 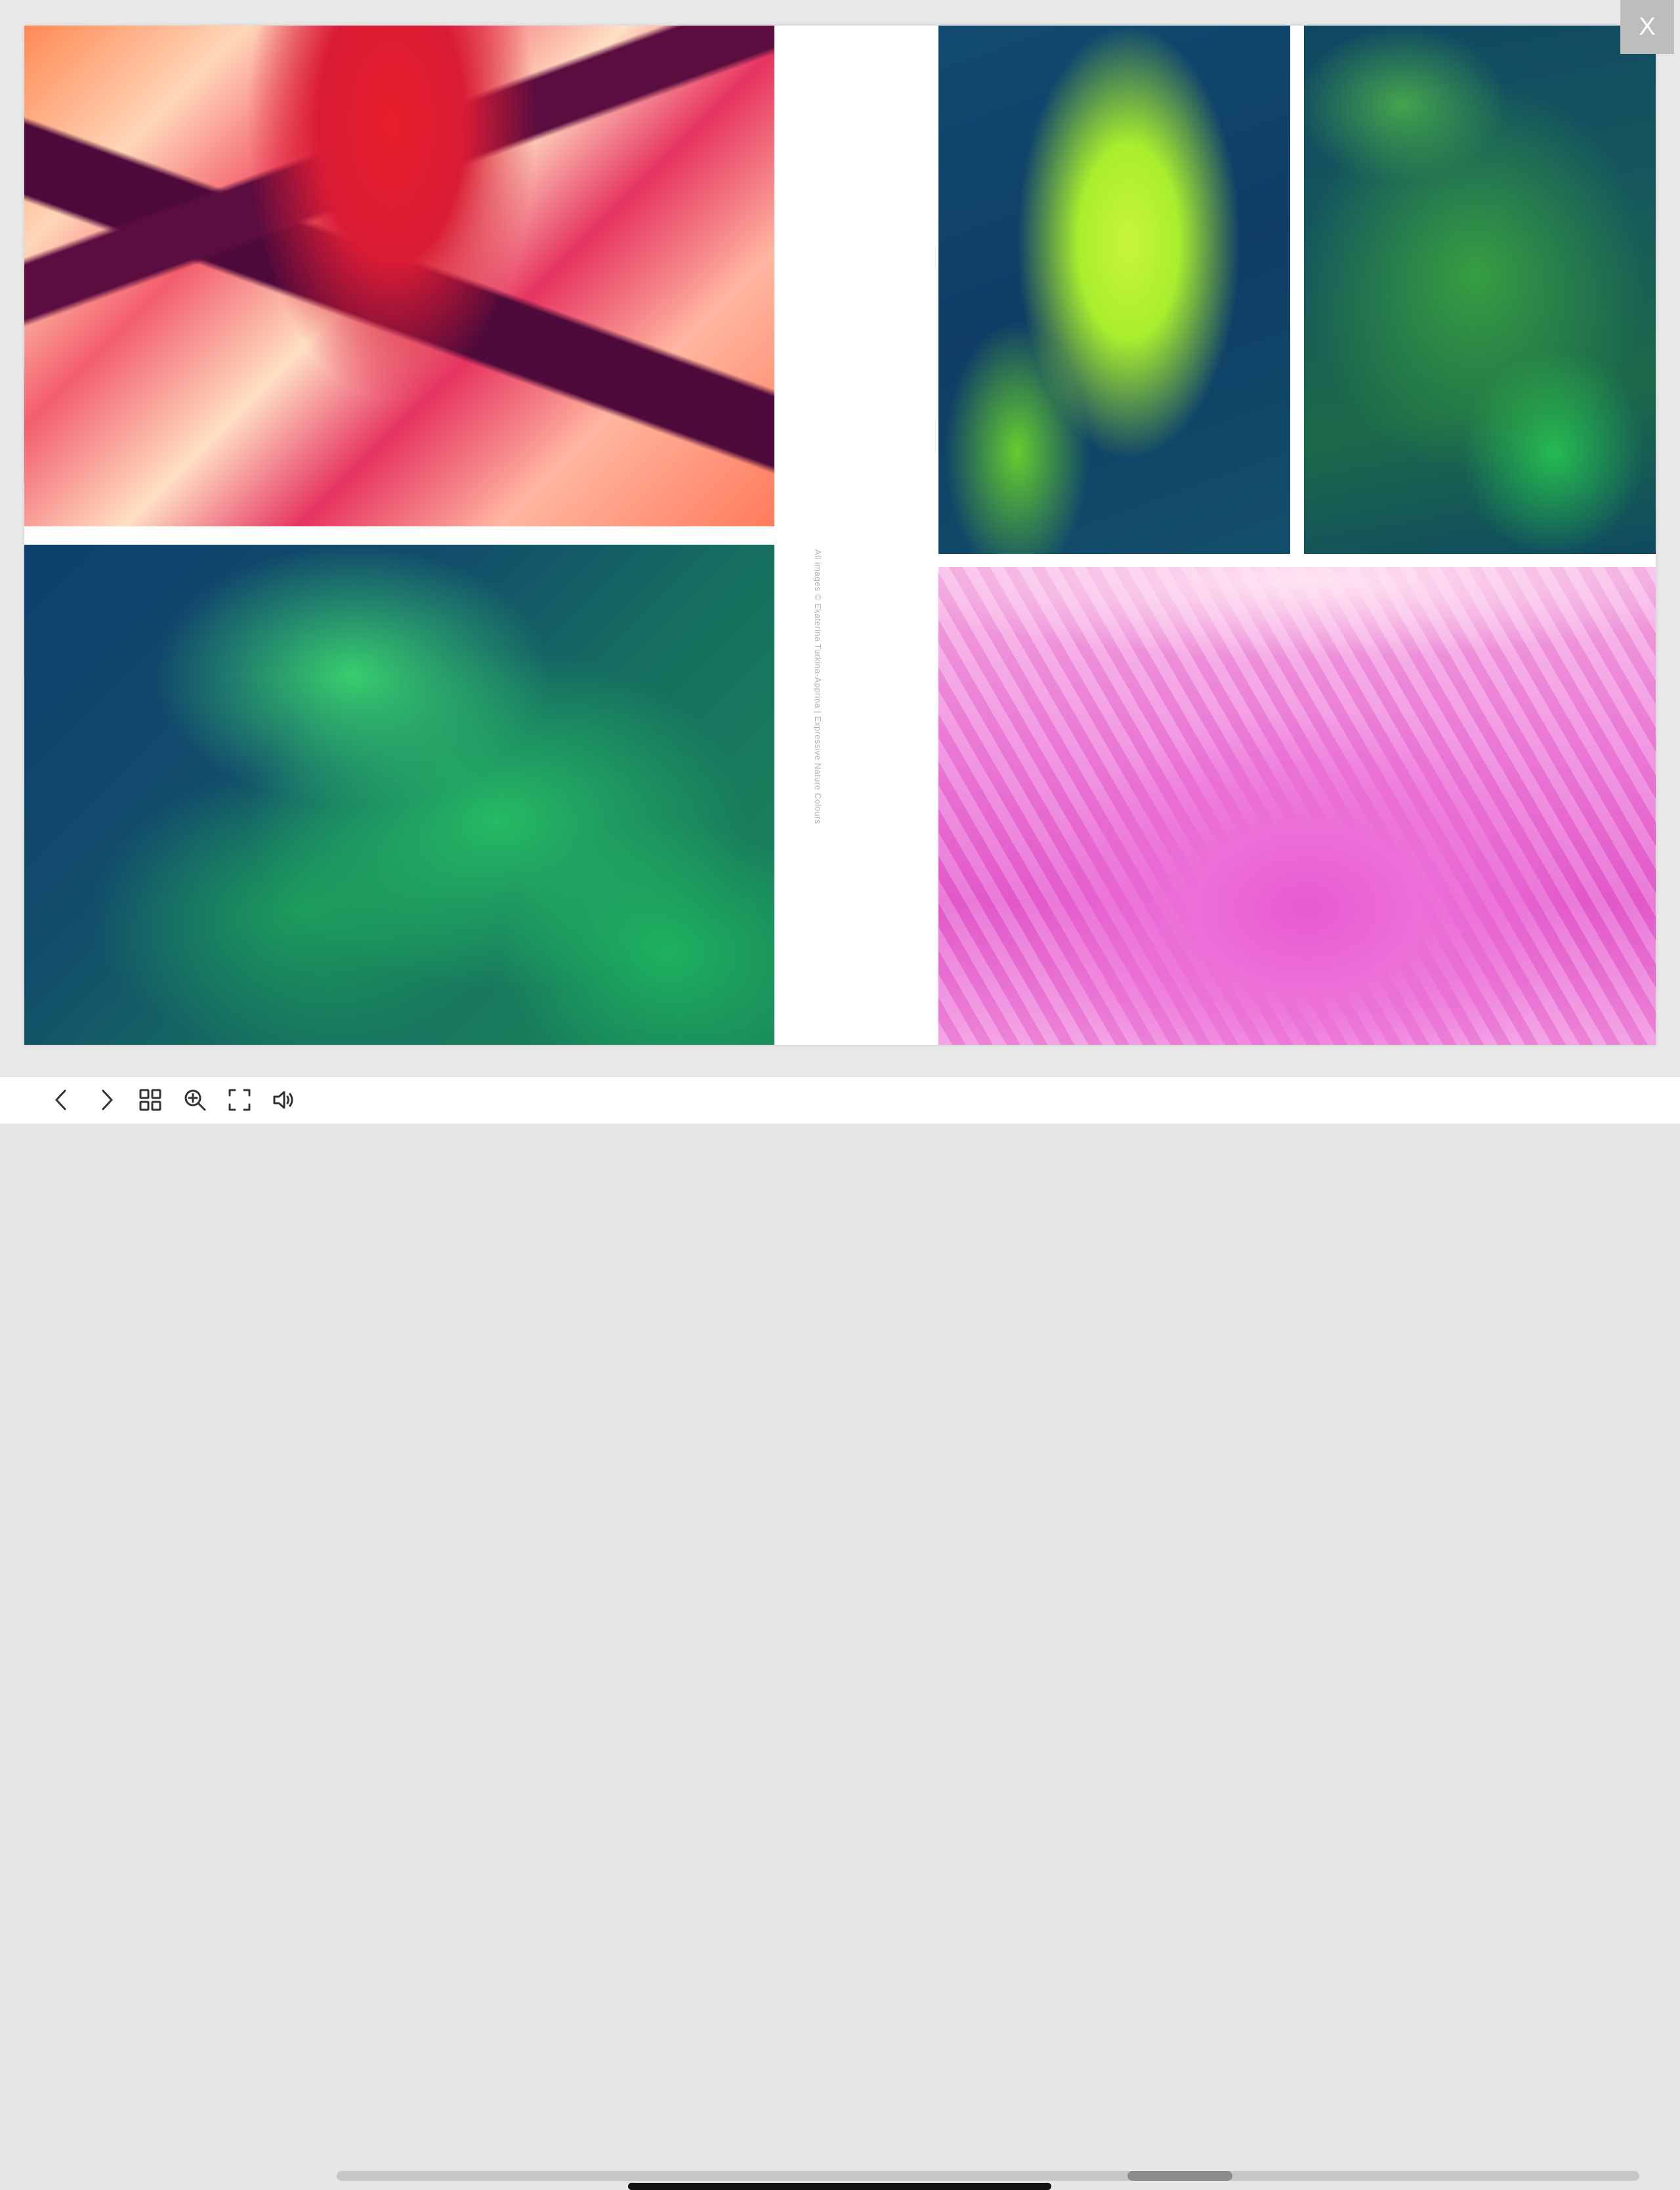 What do you see at coordinates (399, 795) in the screenshot?
I see `photo-green-leaves` at bounding box center [399, 795].